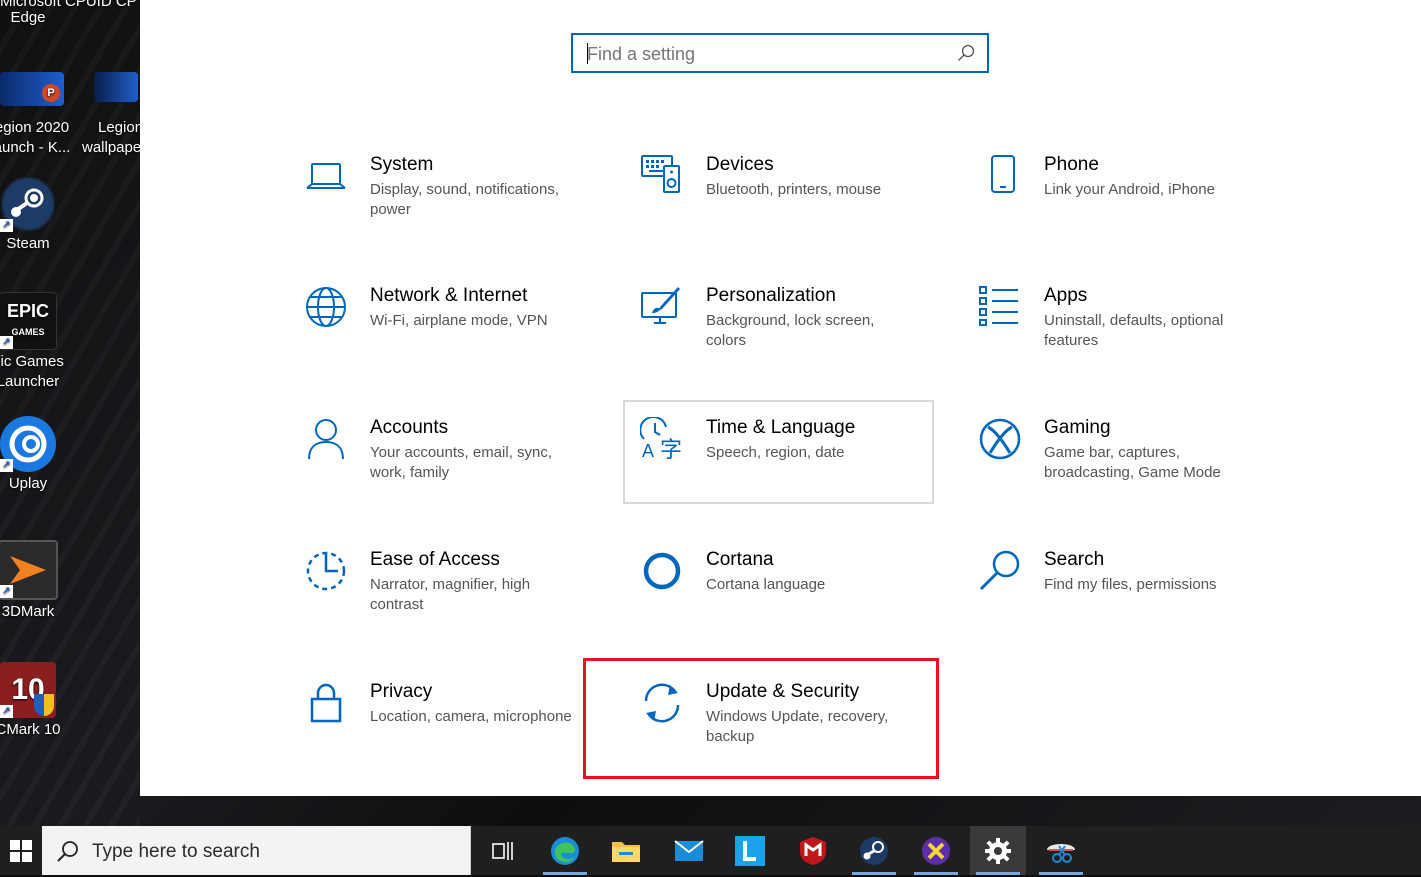  I want to click on epic-games-icon: EPIC GAMES ↗, so click(28, 321).